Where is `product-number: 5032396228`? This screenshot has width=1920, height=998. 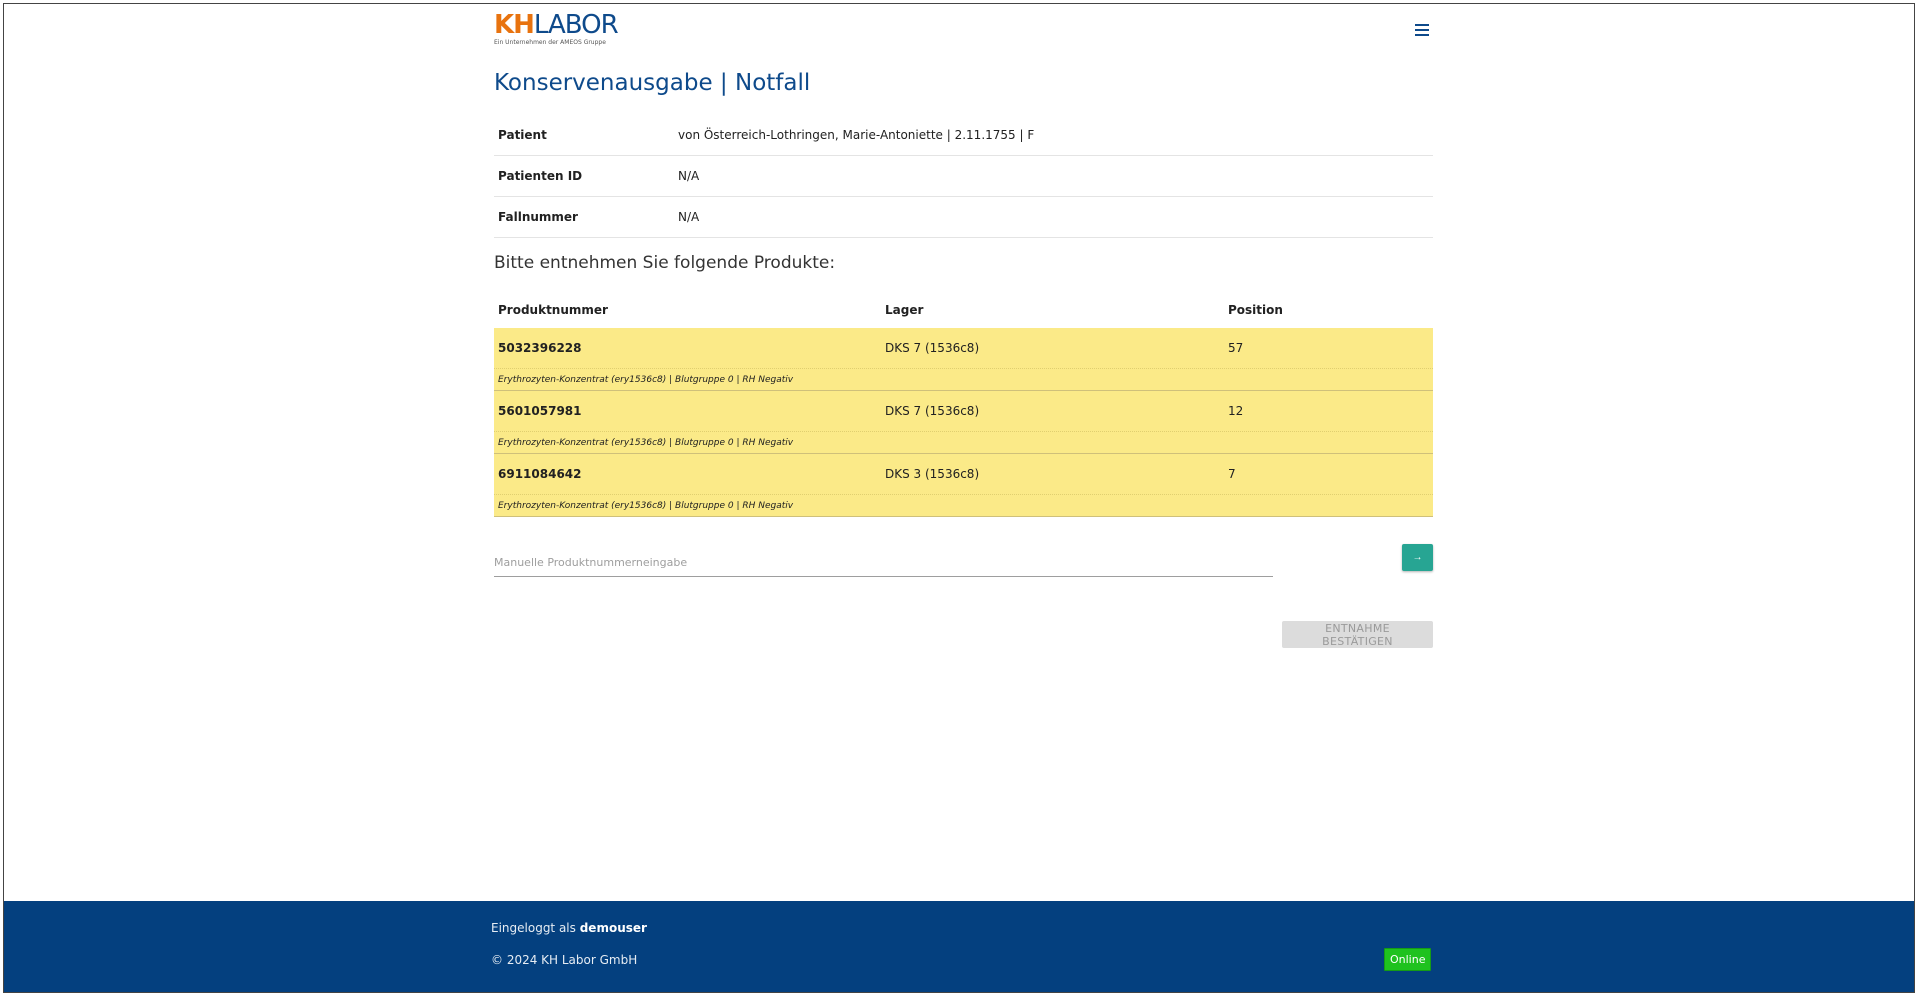
product-number: 5032396228 is located at coordinates (540, 348).